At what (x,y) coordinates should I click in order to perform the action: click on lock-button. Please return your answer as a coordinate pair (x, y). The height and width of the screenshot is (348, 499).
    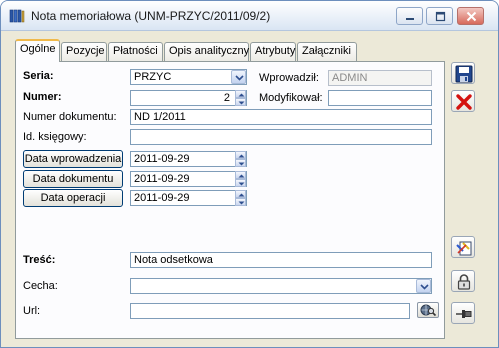
    Looking at the image, I should click on (463, 281).